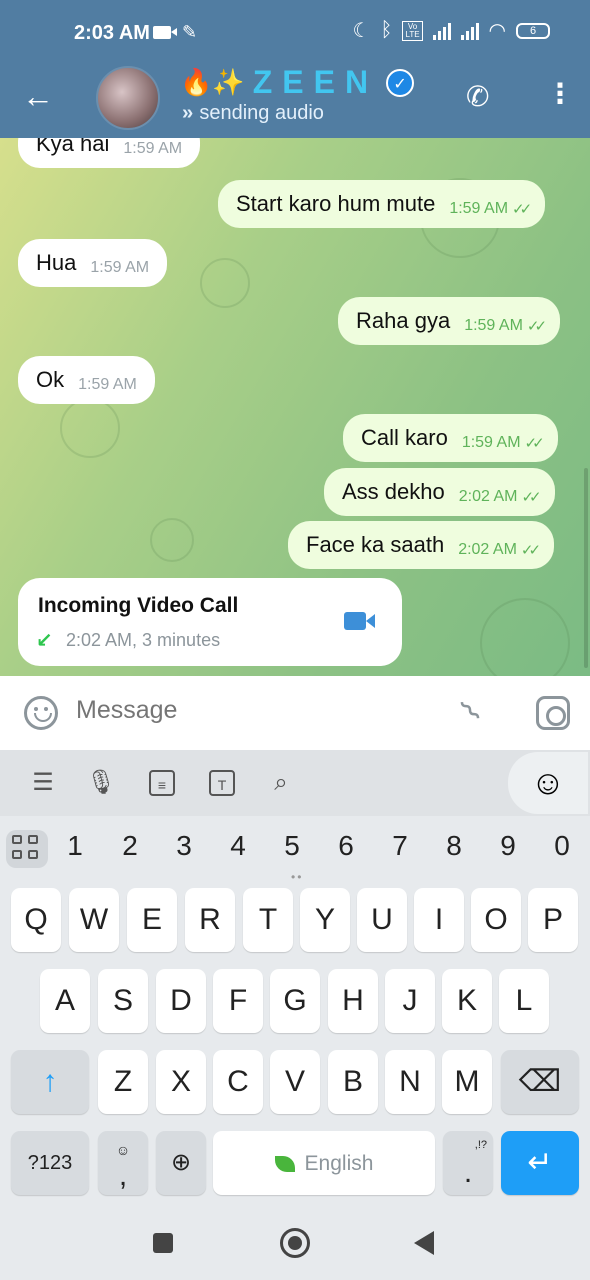 This screenshot has height=1280, width=590. Describe the element at coordinates (454, 846) in the screenshot. I see `key-8: 8` at that location.